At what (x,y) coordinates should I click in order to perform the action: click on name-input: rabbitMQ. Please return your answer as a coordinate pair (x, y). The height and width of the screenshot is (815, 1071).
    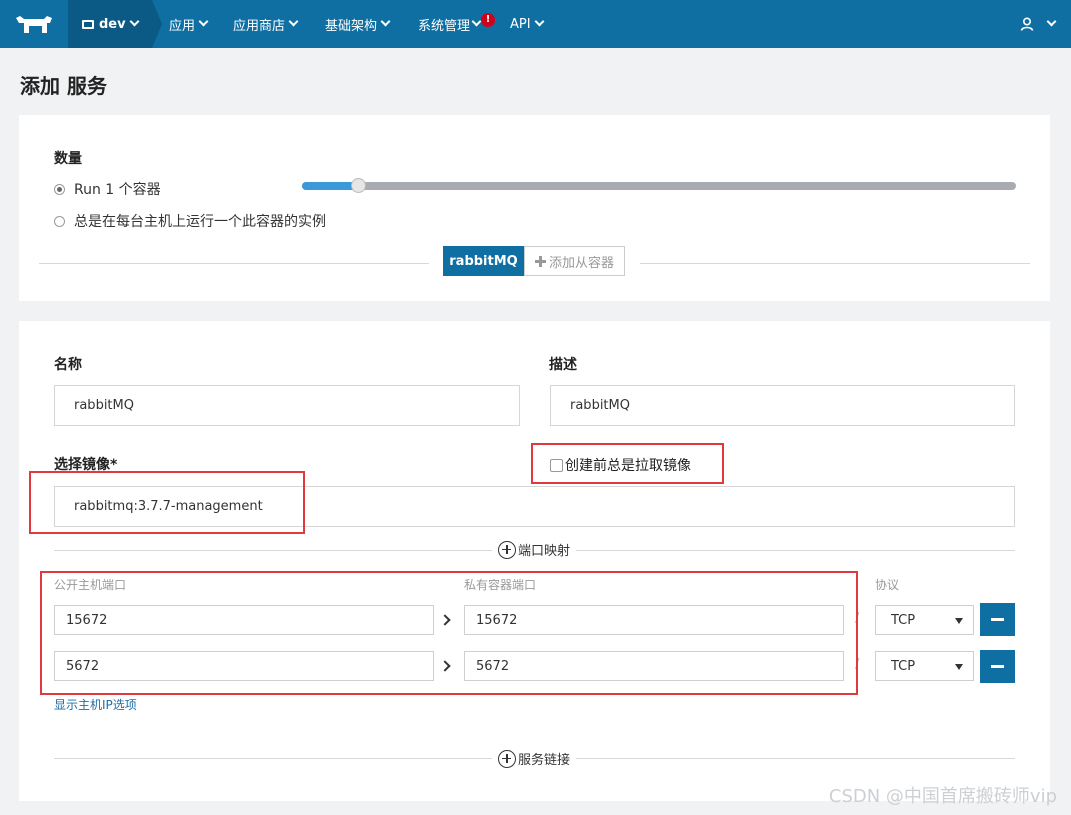
    Looking at the image, I should click on (287, 405).